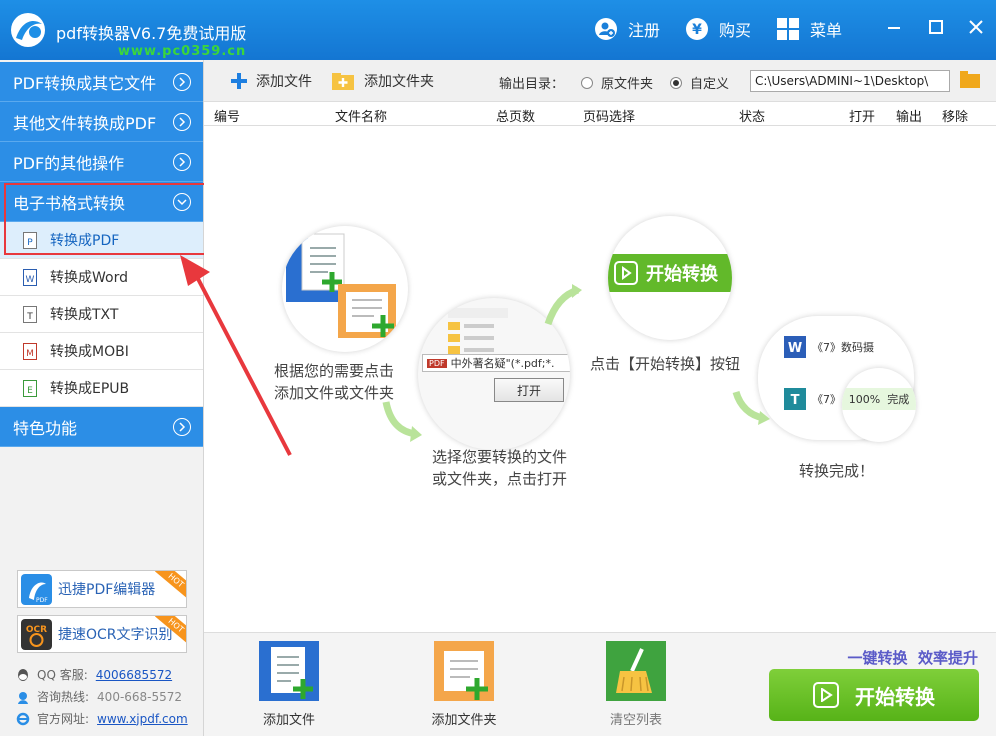 This screenshot has height=736, width=996. What do you see at coordinates (617, 82) in the screenshot?
I see `radio-original-folder: 原文件夹` at bounding box center [617, 82].